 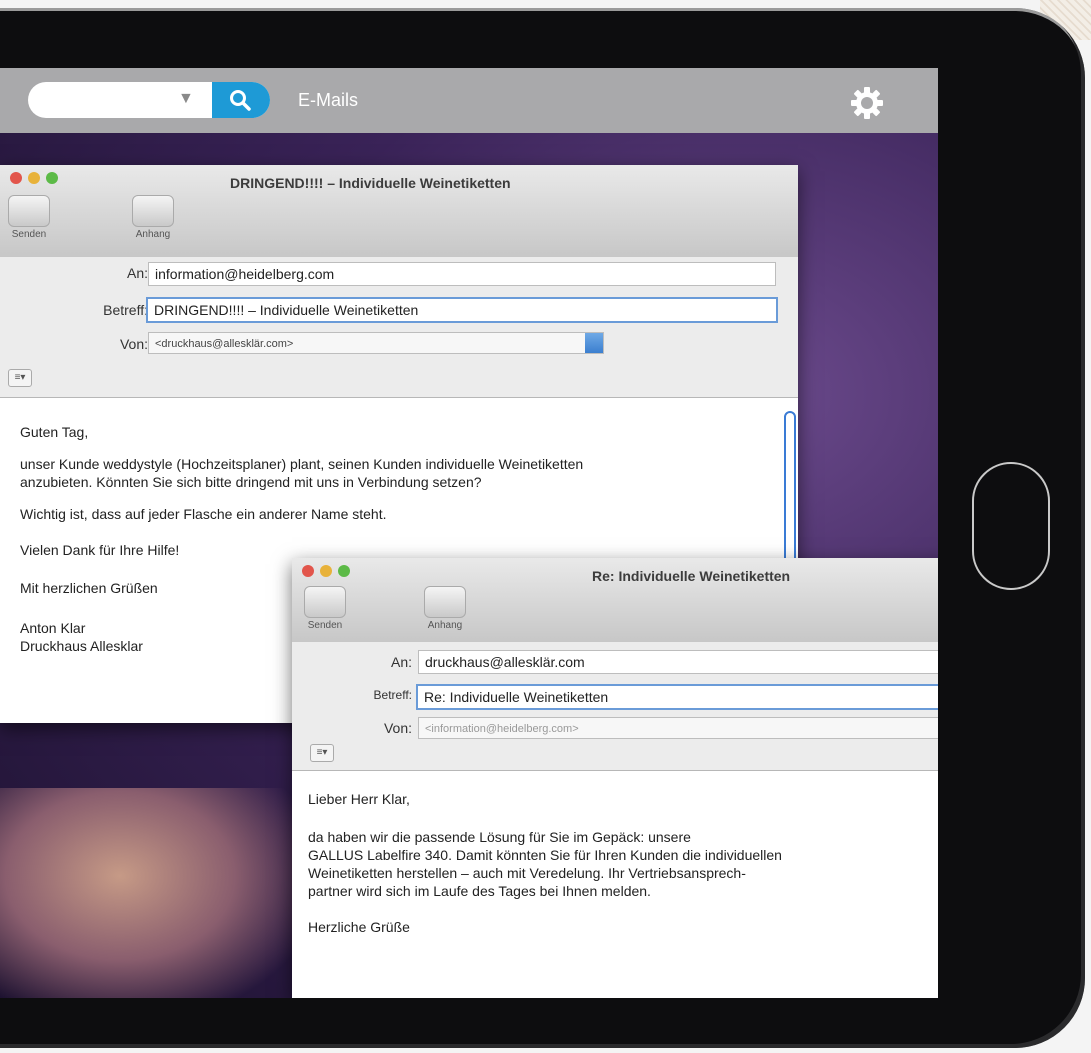 I want to click on search-icon, so click(x=240, y=100).